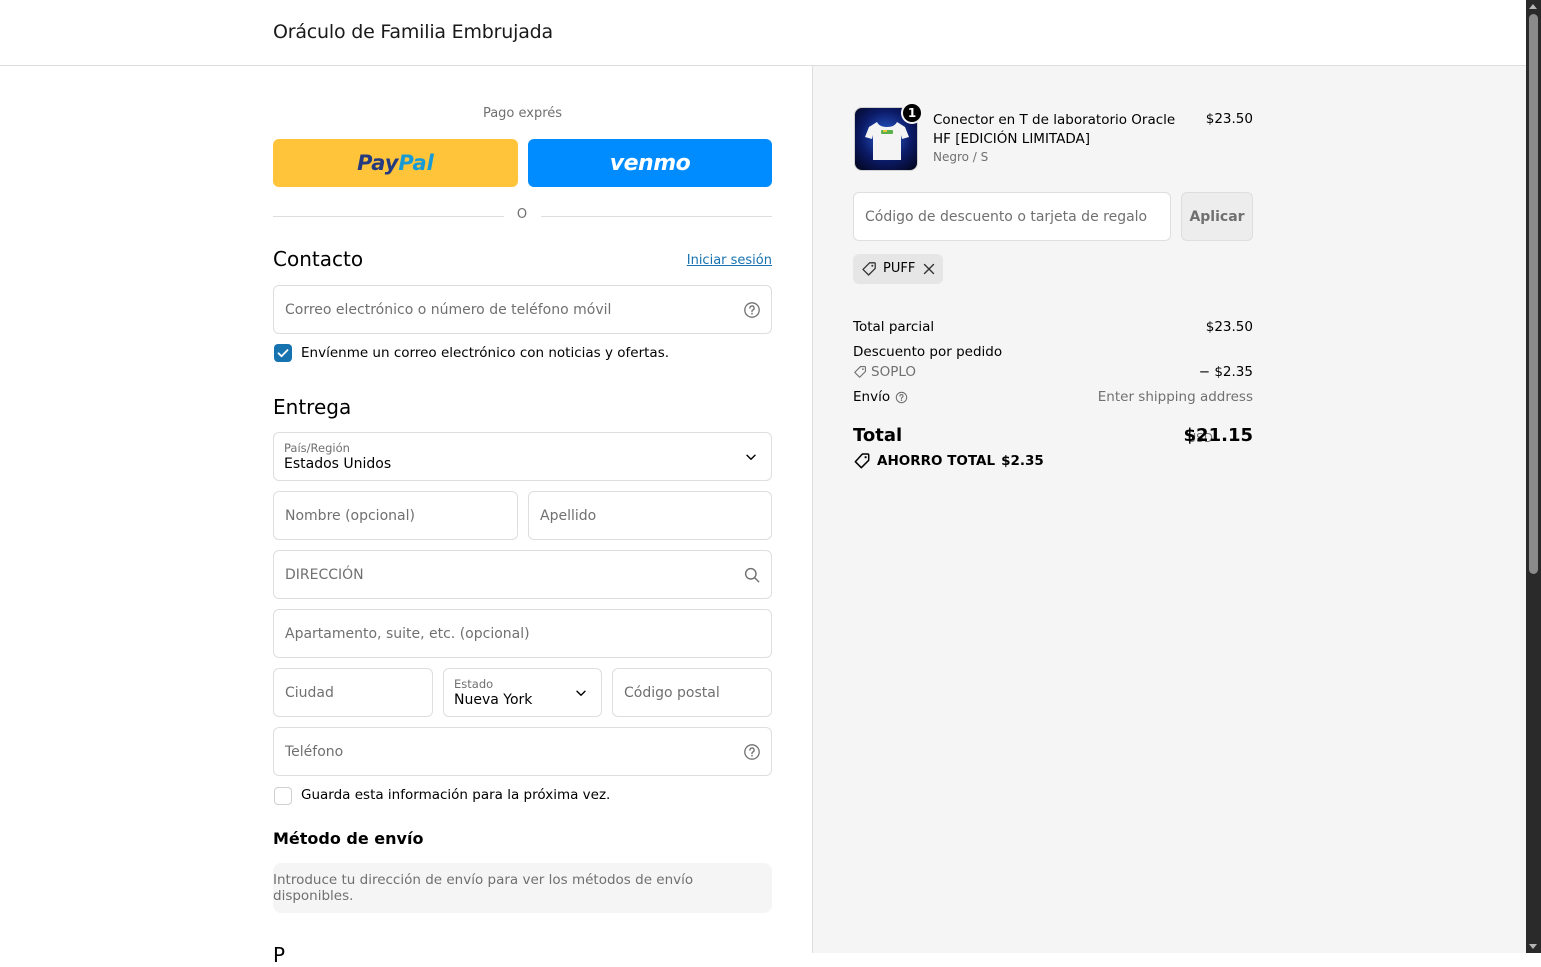 The height and width of the screenshot is (967, 1541). I want to click on order-discount-code-row: SOPLO, so click(884, 372).